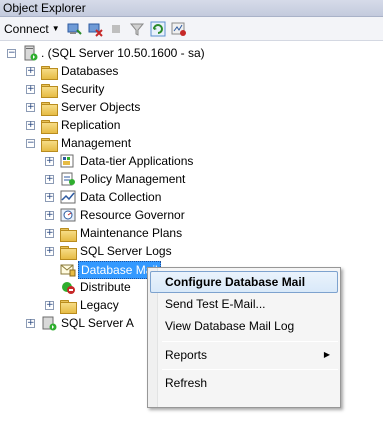  What do you see at coordinates (67, 161) in the screenshot?
I see `data-tier-application-icon` at bounding box center [67, 161].